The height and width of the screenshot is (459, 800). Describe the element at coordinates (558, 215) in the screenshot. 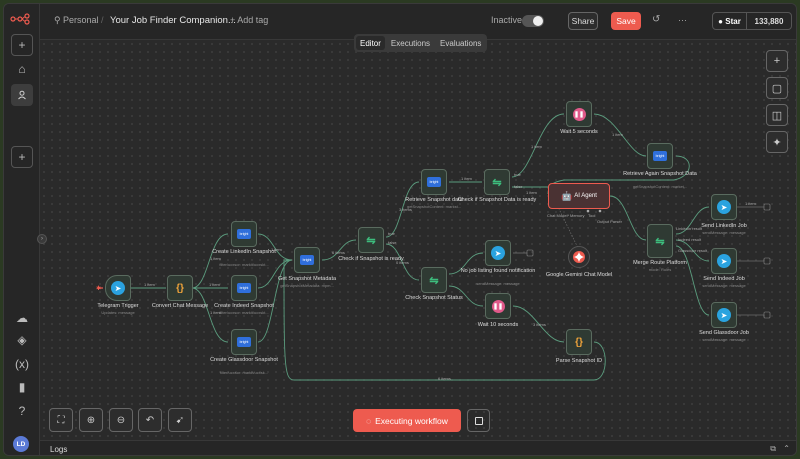

I see `port-label: Chat Model*` at that location.